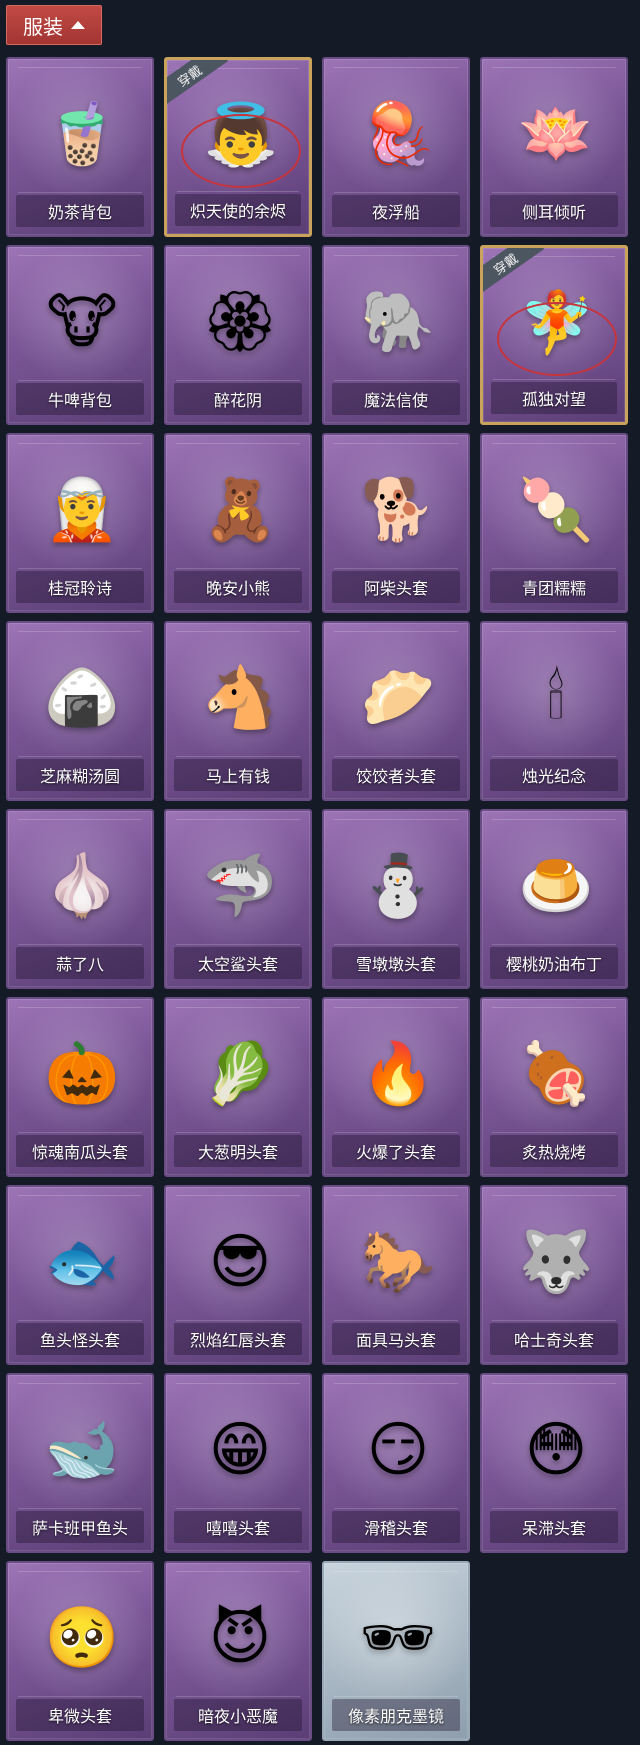  What do you see at coordinates (554, 398) in the screenshot?
I see `item-name: 孤独对望` at bounding box center [554, 398].